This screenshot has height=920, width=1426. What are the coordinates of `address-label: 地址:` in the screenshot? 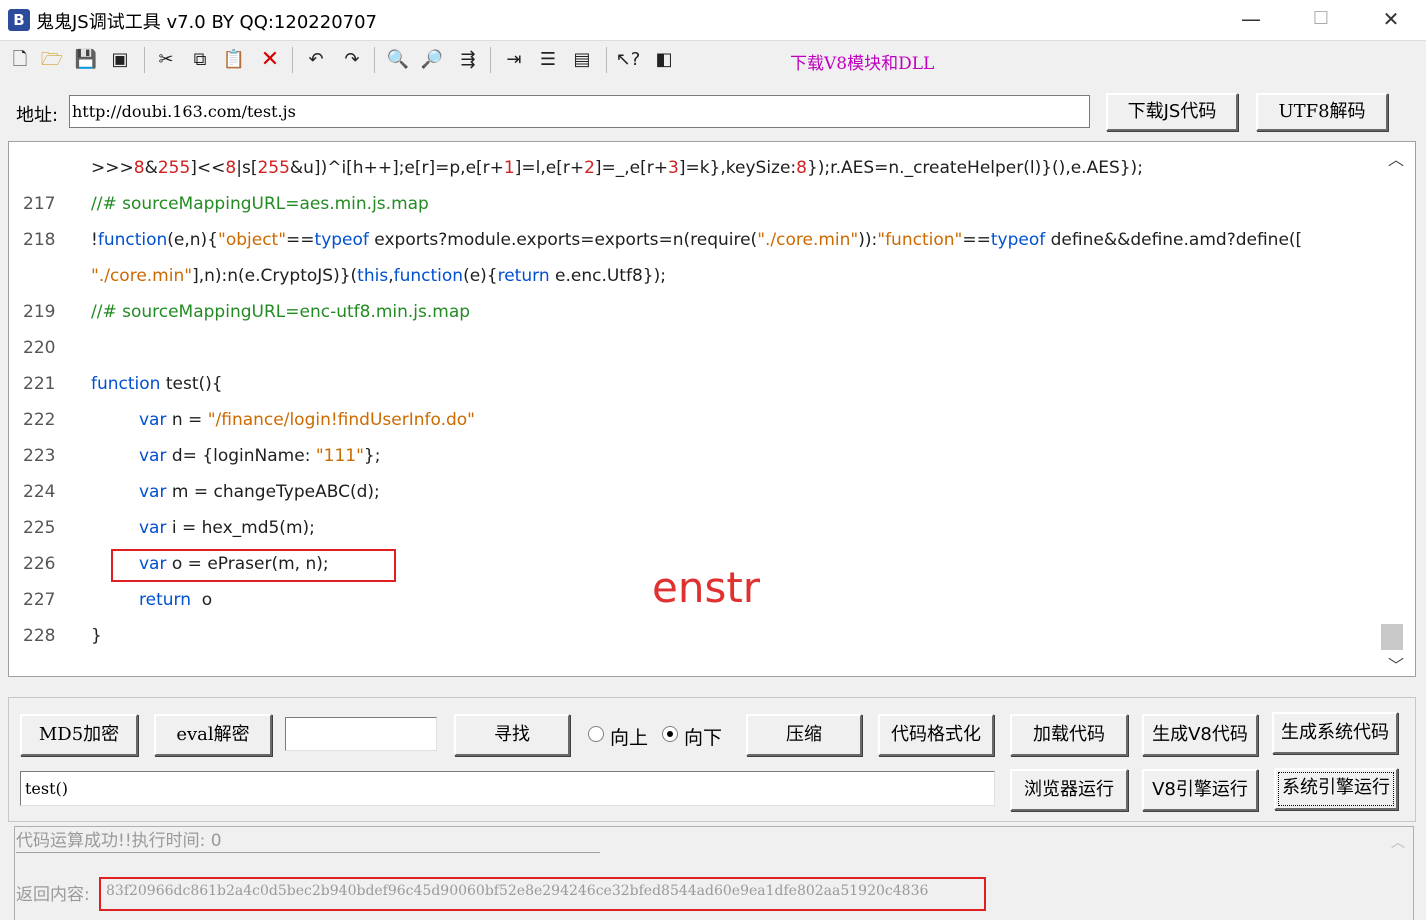 It's located at (37, 115).